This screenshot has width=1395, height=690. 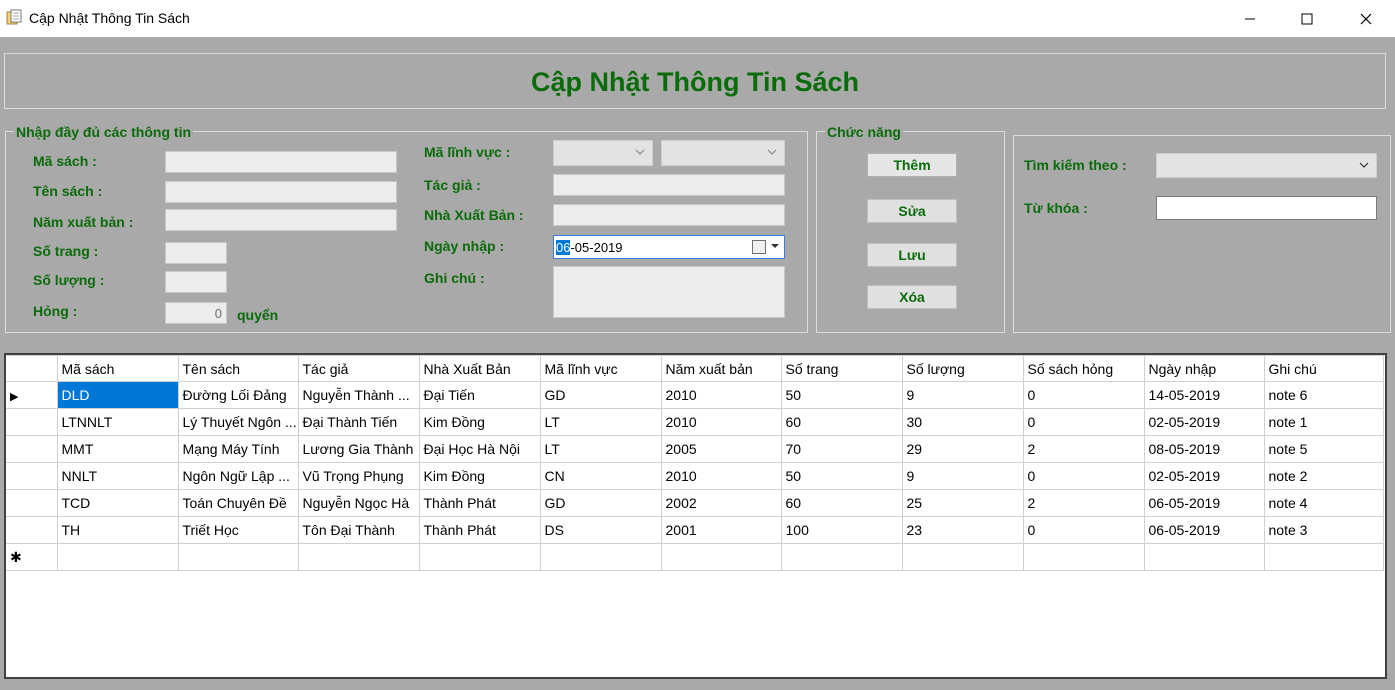 What do you see at coordinates (1266, 208) in the screenshot?
I see `tu-khoa-input` at bounding box center [1266, 208].